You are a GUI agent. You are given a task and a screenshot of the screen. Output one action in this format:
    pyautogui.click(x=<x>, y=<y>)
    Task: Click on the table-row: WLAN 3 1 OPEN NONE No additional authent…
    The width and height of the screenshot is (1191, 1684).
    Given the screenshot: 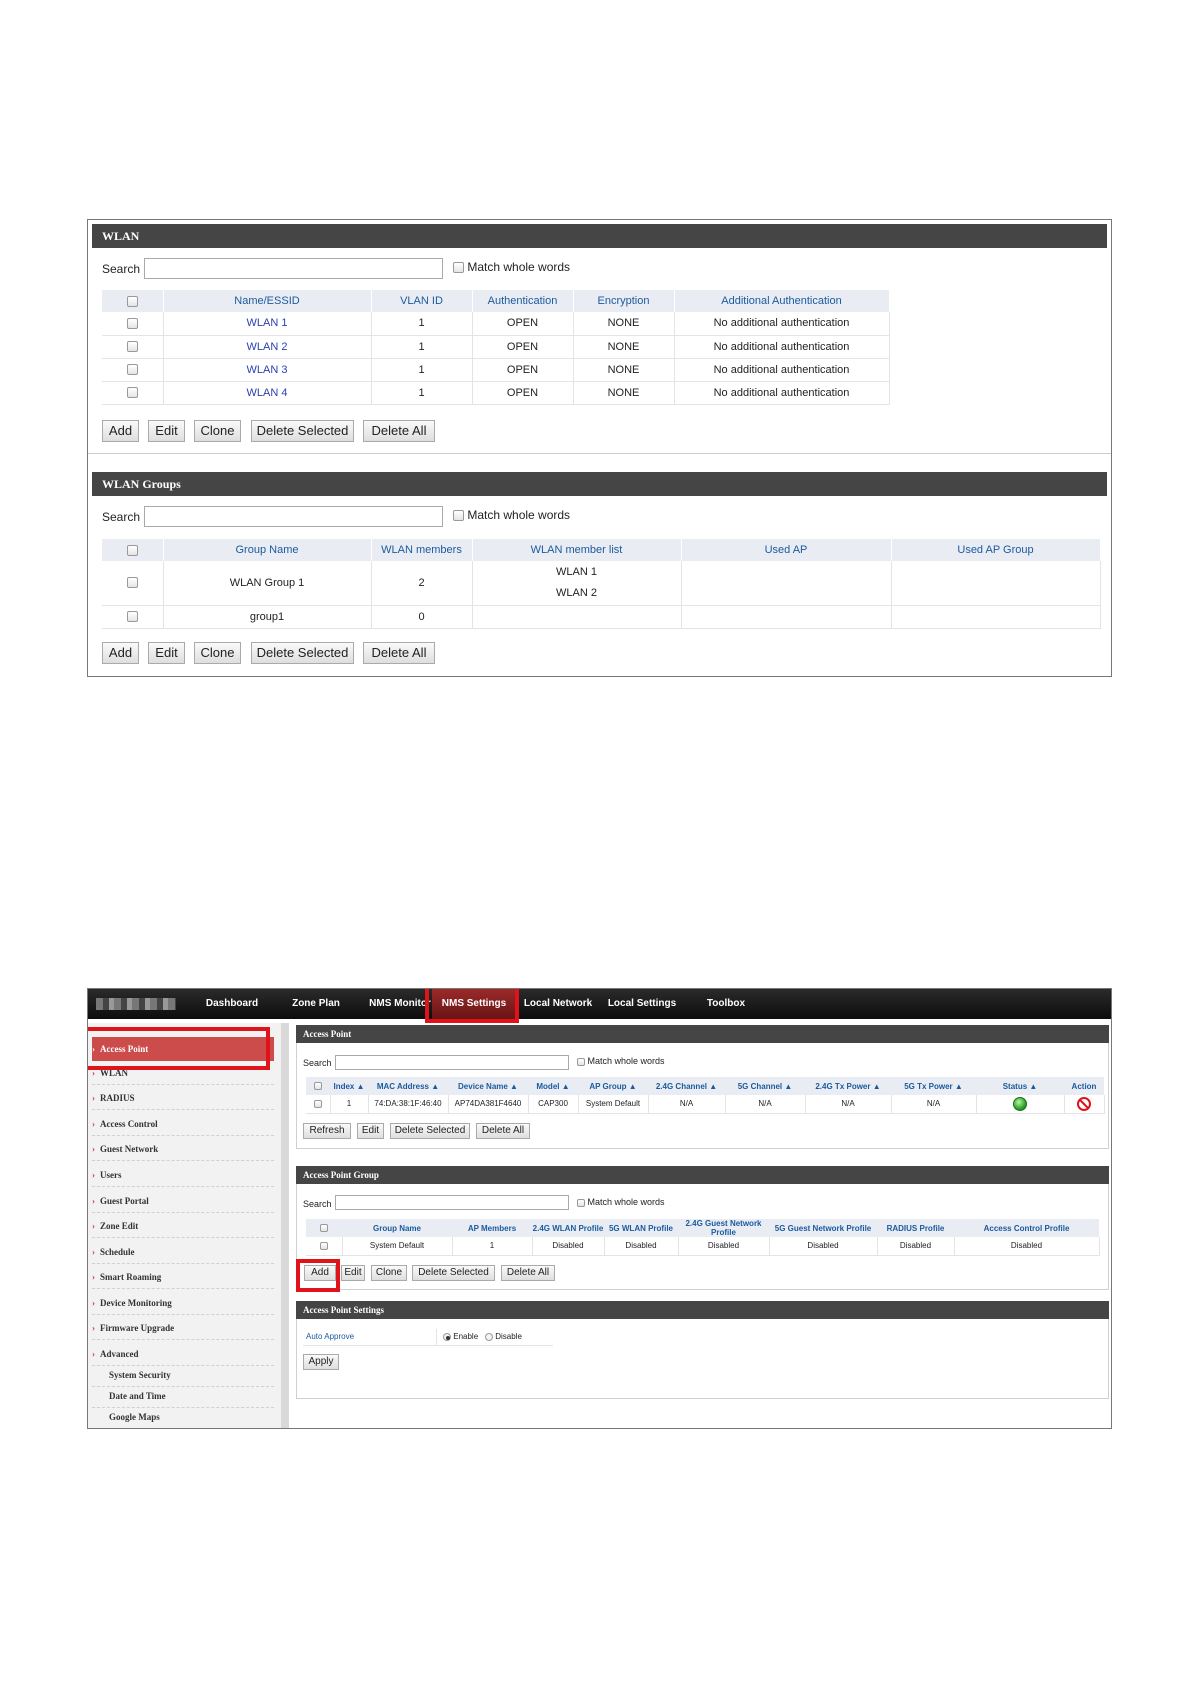 What is the action you would take?
    pyautogui.click(x=496, y=370)
    